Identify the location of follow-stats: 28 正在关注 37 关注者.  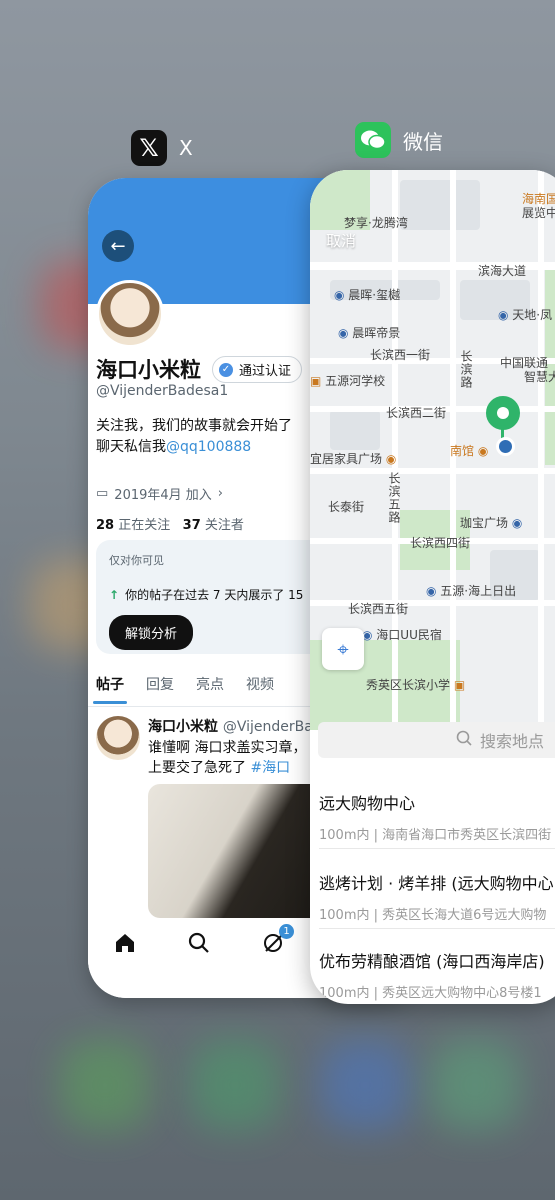
(170, 523).